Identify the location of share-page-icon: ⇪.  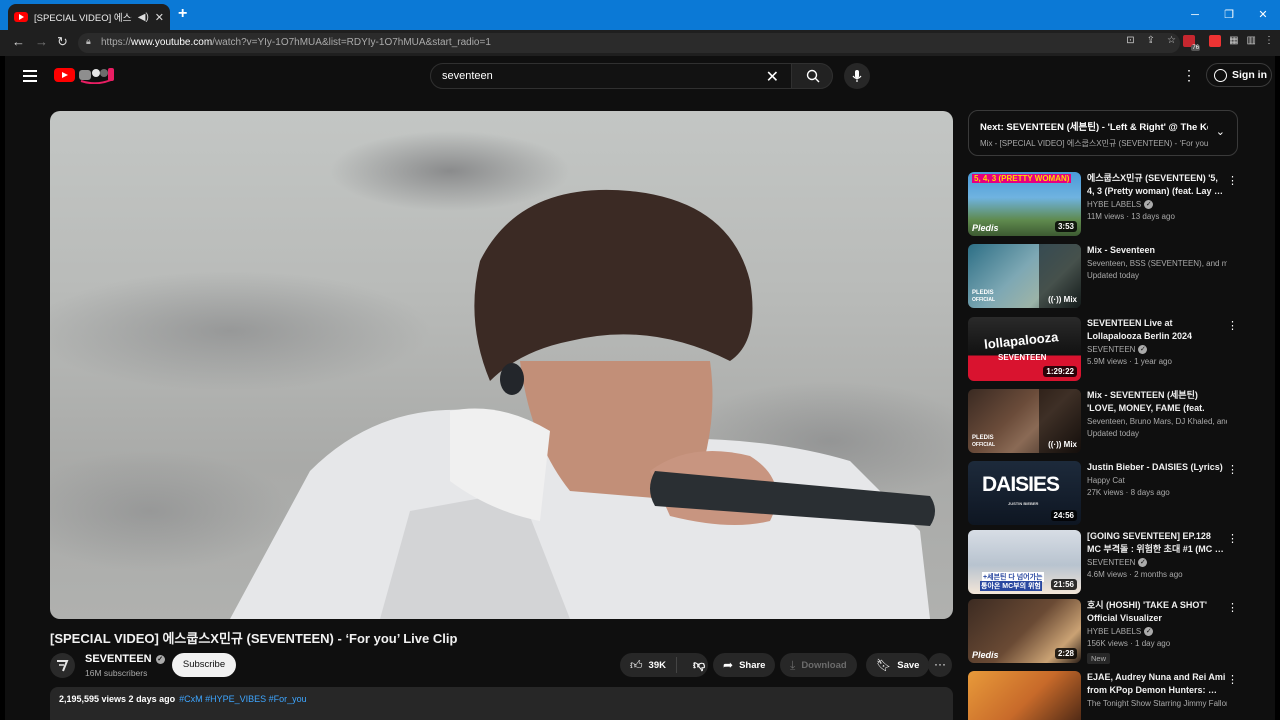
(1151, 40).